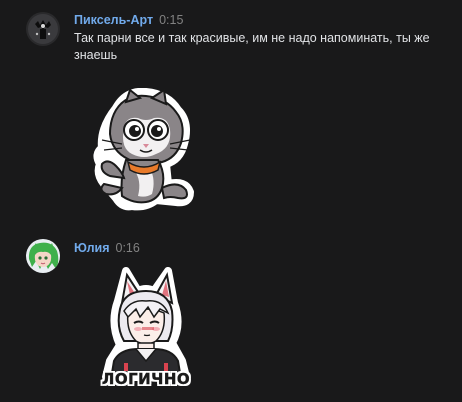  I want to click on message-time: 0:16, so click(128, 248).